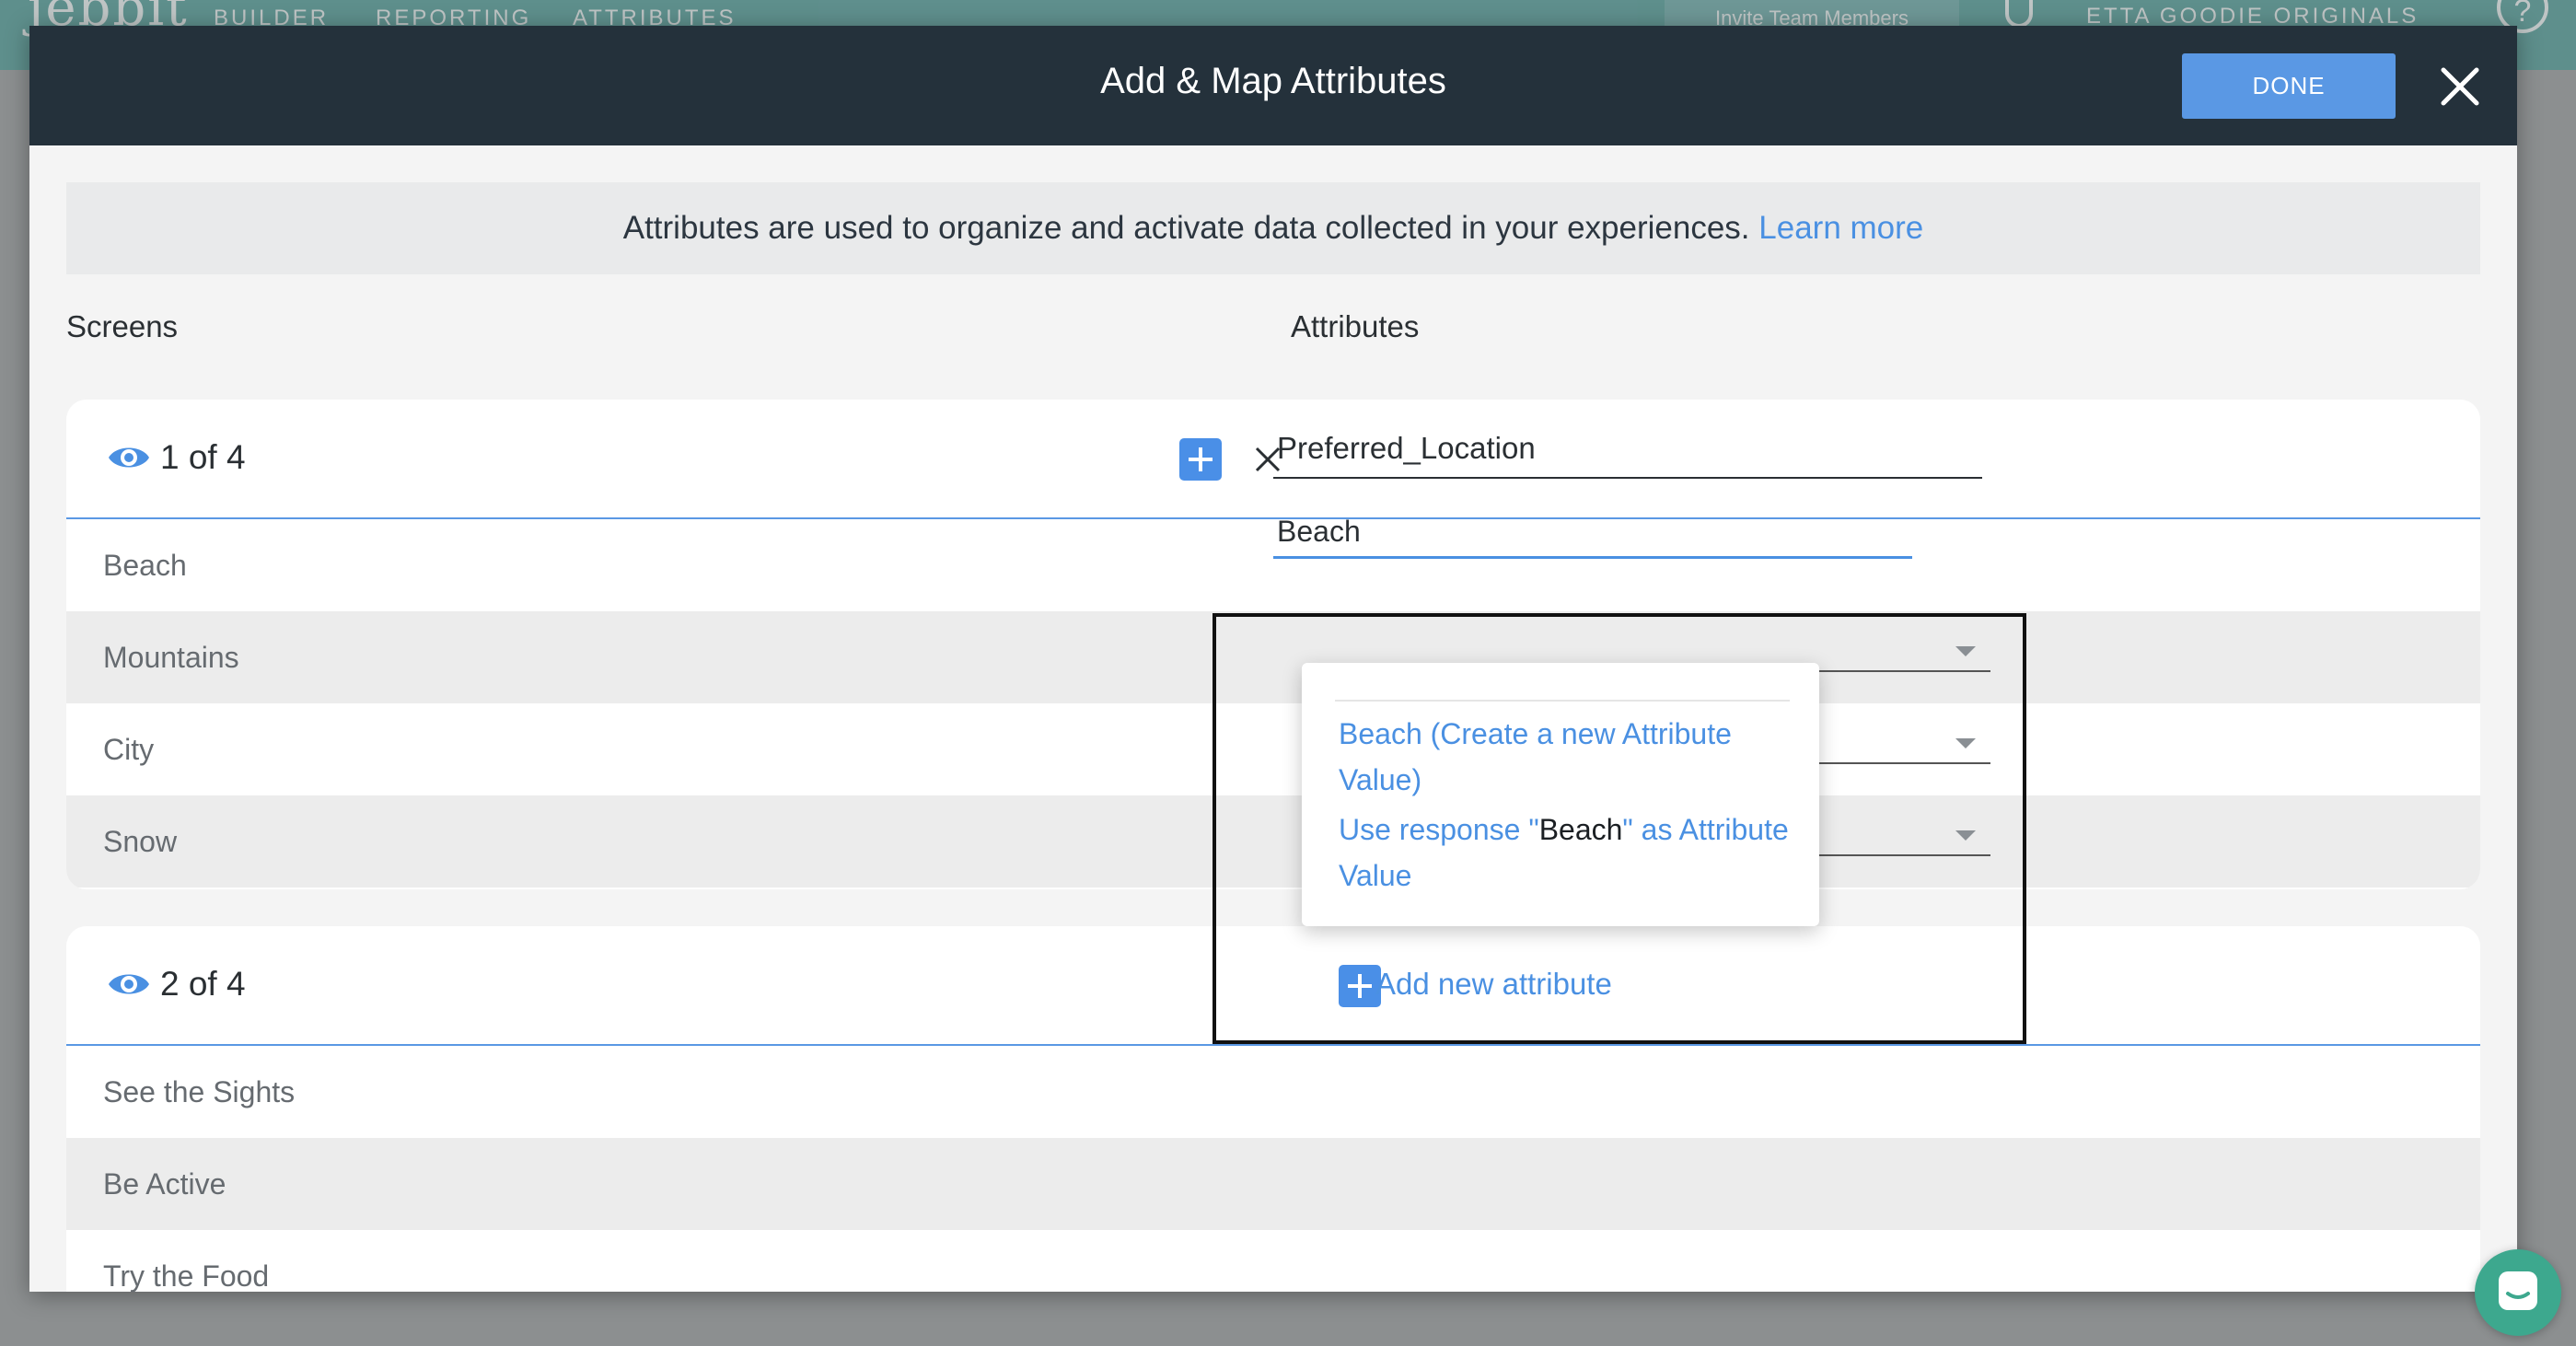 The width and height of the screenshot is (2576, 1346). Describe the element at coordinates (203, 457) in the screenshot. I see `screen-count: 1 of 4` at that location.